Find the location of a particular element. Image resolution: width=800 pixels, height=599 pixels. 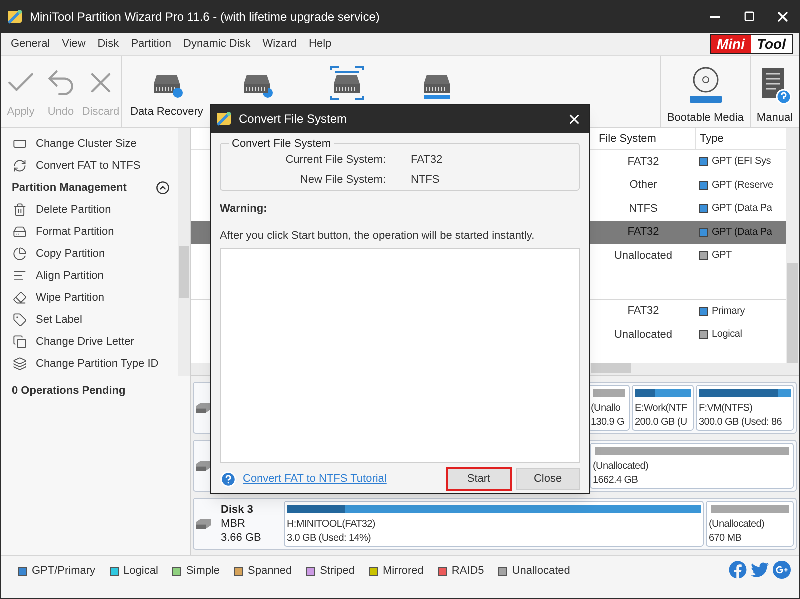

legend-label: Simple is located at coordinates (203, 571).